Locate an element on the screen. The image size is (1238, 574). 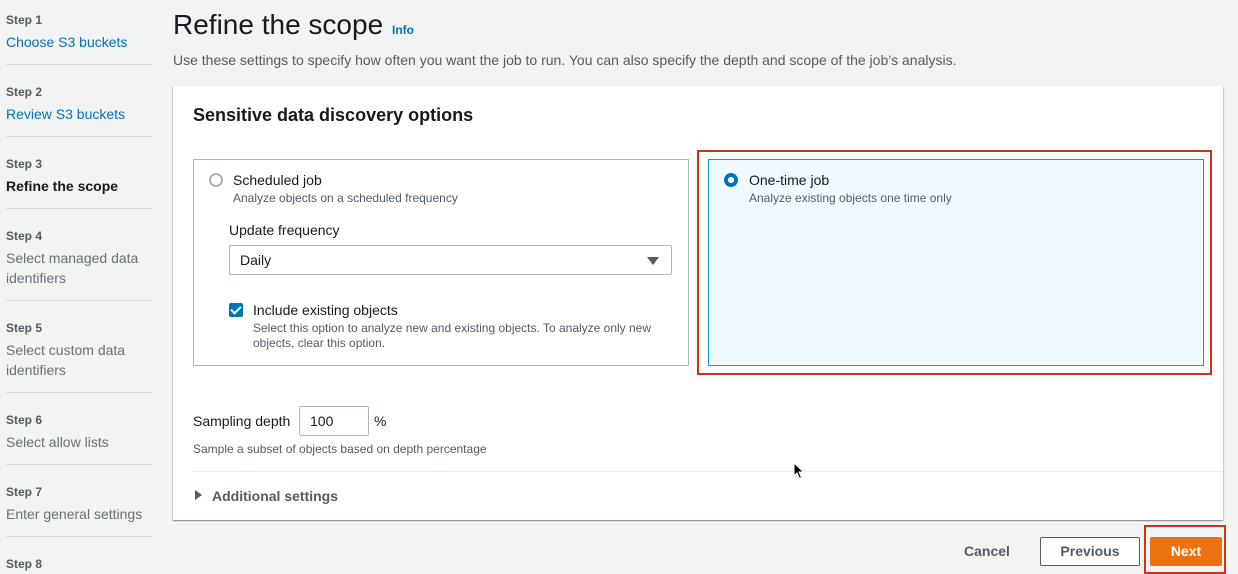
step-6-title: Select allow lists is located at coordinates (57, 442).